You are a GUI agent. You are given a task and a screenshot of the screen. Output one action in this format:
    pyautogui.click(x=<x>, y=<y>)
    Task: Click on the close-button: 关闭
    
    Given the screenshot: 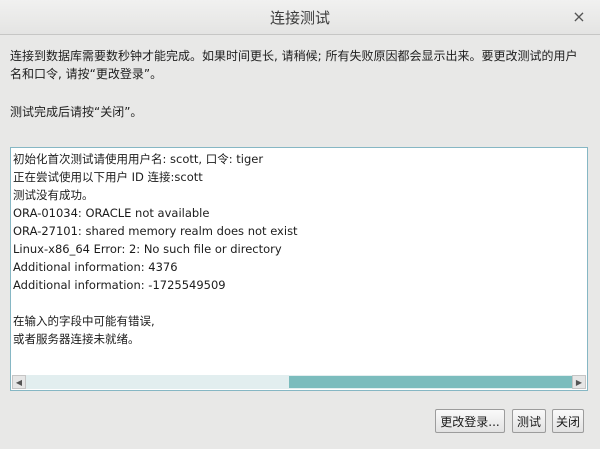 What is the action you would take?
    pyautogui.click(x=568, y=421)
    